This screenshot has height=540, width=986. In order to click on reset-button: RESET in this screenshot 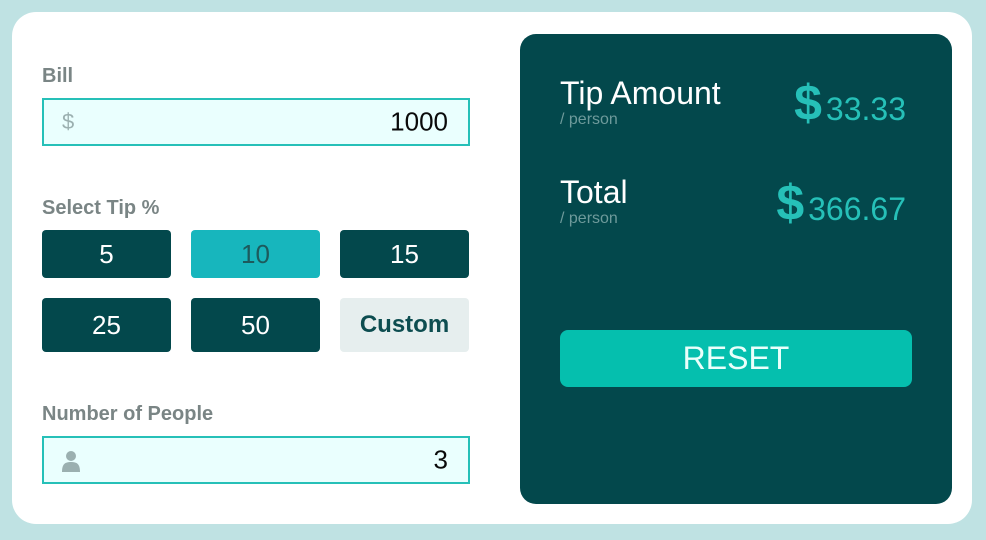, I will do `click(736, 358)`.